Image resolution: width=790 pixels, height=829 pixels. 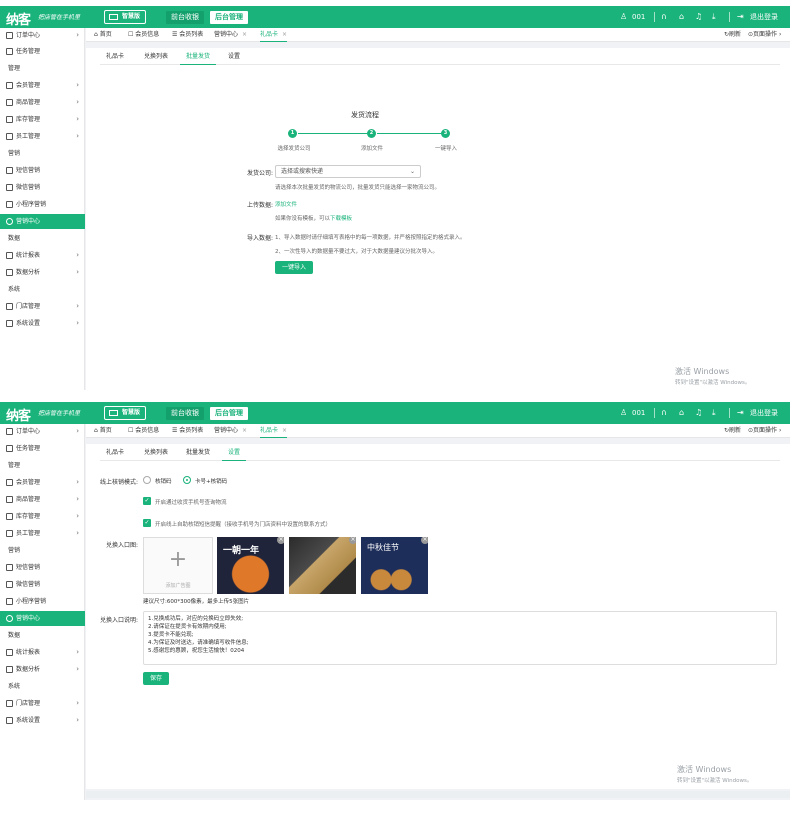 What do you see at coordinates (341, 219) in the screenshot?
I see `download-template-link: 下载模板` at bounding box center [341, 219].